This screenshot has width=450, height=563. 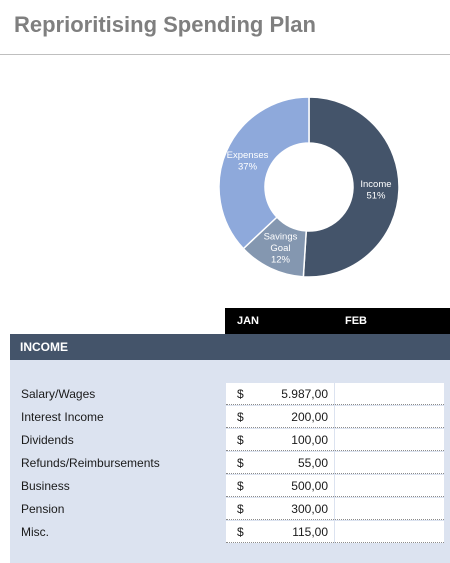 I want to click on month-jan-header: JAN, so click(x=248, y=321).